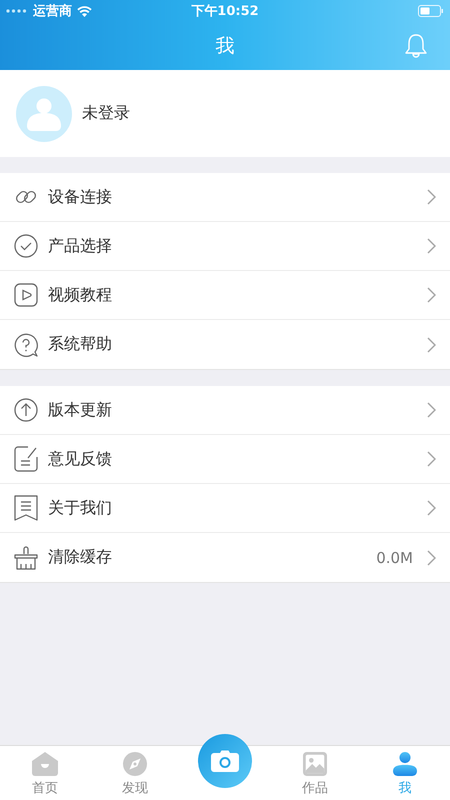  I want to click on compass-icon, so click(135, 764).